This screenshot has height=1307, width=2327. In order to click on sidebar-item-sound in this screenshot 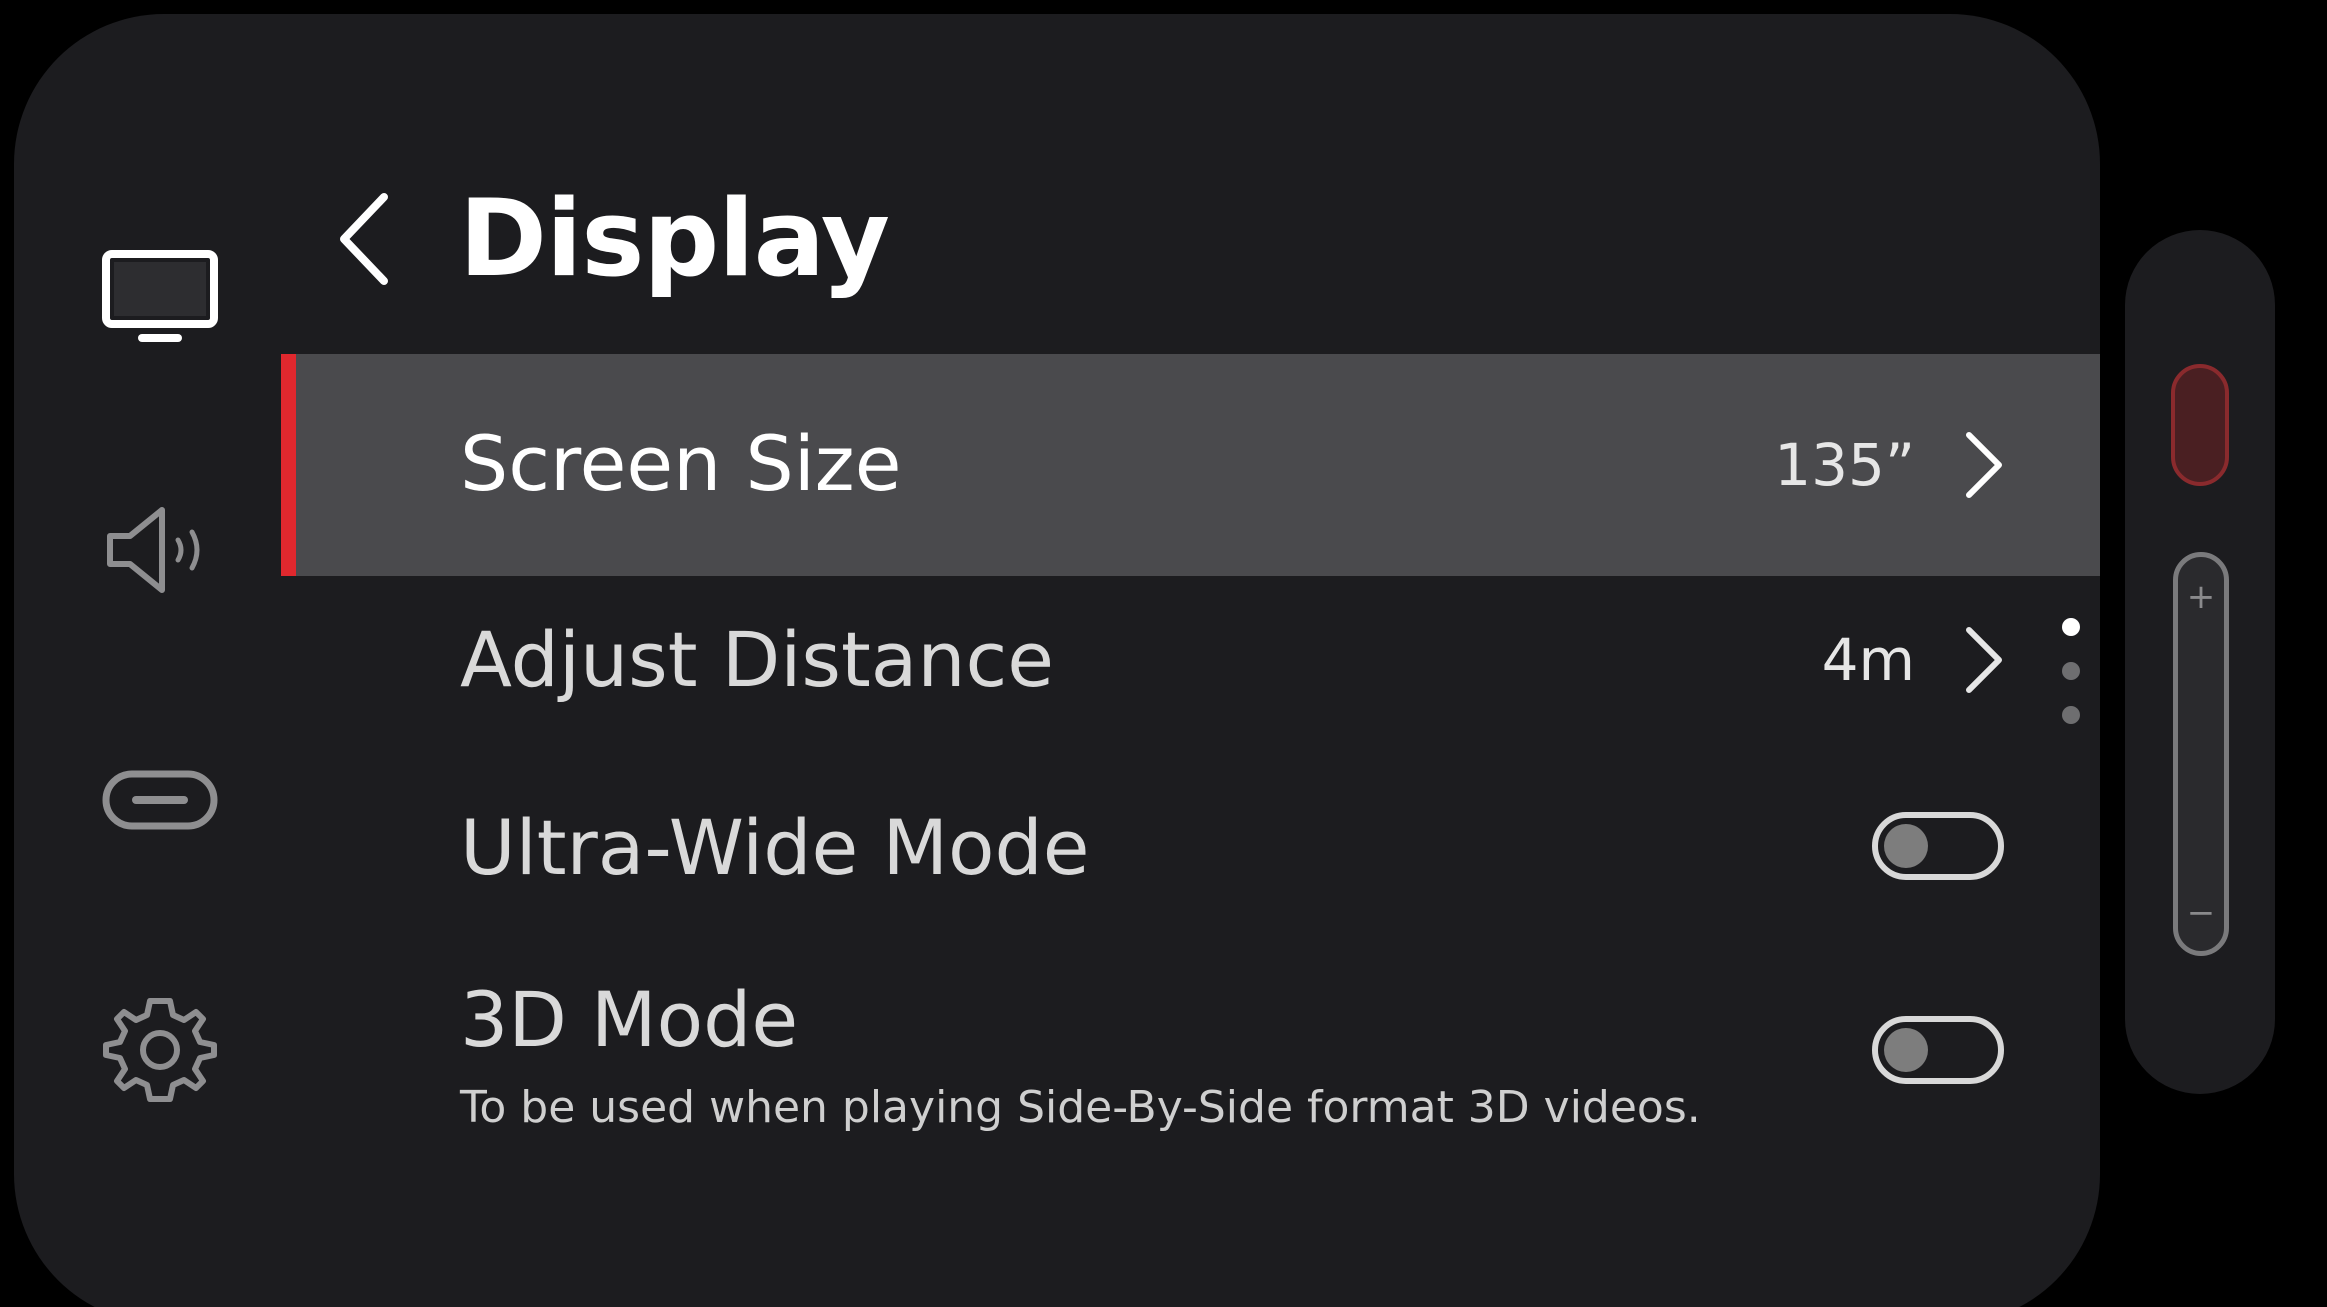, I will do `click(160, 550)`.